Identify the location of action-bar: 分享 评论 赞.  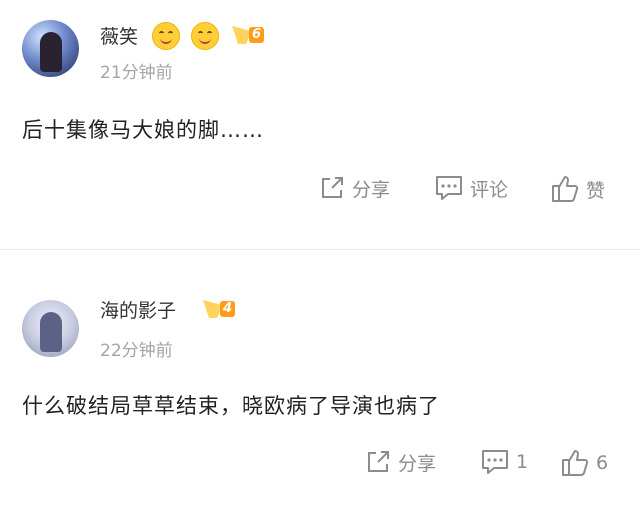
(320, 192).